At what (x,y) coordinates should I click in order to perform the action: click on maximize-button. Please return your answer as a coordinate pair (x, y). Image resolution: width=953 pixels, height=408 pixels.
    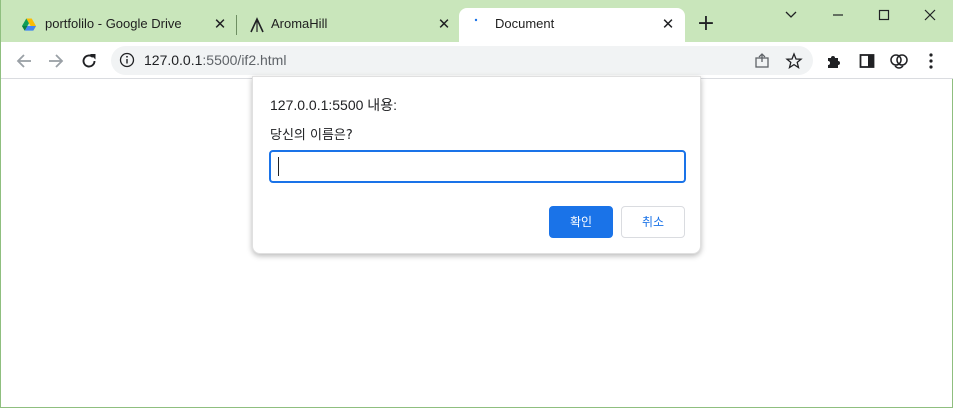
    Looking at the image, I should click on (884, 16).